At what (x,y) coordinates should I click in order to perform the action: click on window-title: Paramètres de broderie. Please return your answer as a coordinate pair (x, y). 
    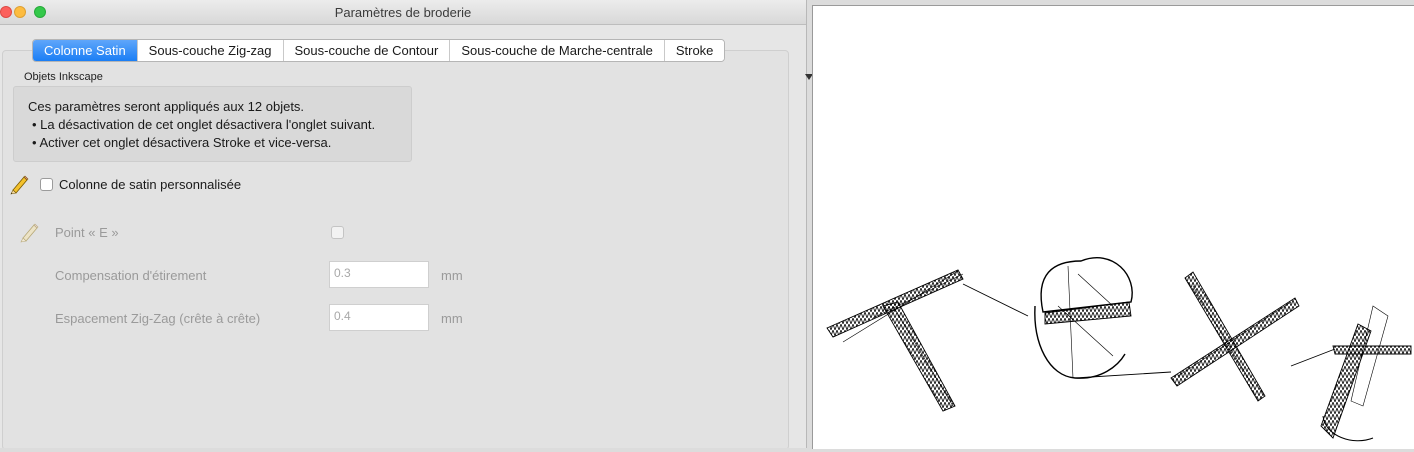
    Looking at the image, I should click on (403, 12).